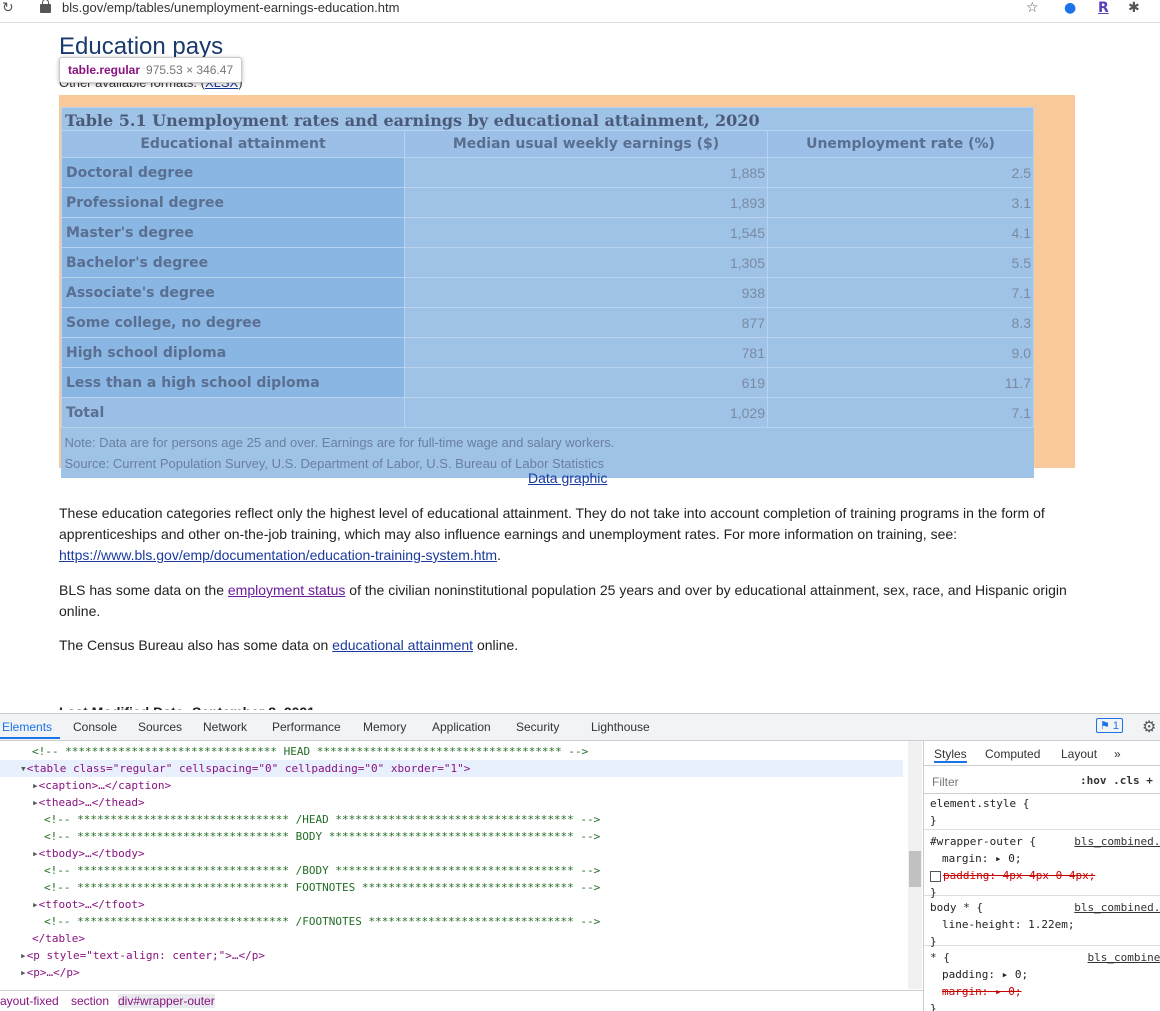  I want to click on tab-performance: Performance, so click(306, 727).